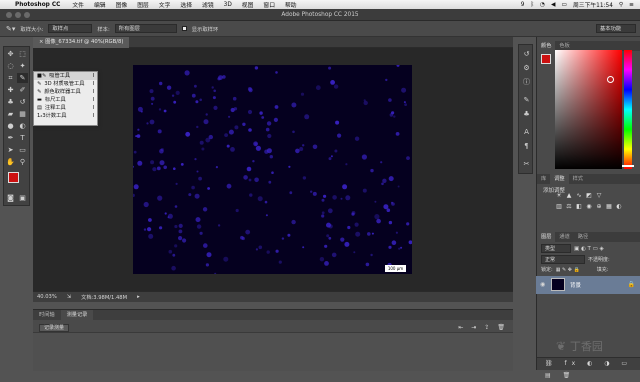 The height and width of the screenshot is (382, 640). I want to click on black-white-icon: ◧, so click(579, 206).